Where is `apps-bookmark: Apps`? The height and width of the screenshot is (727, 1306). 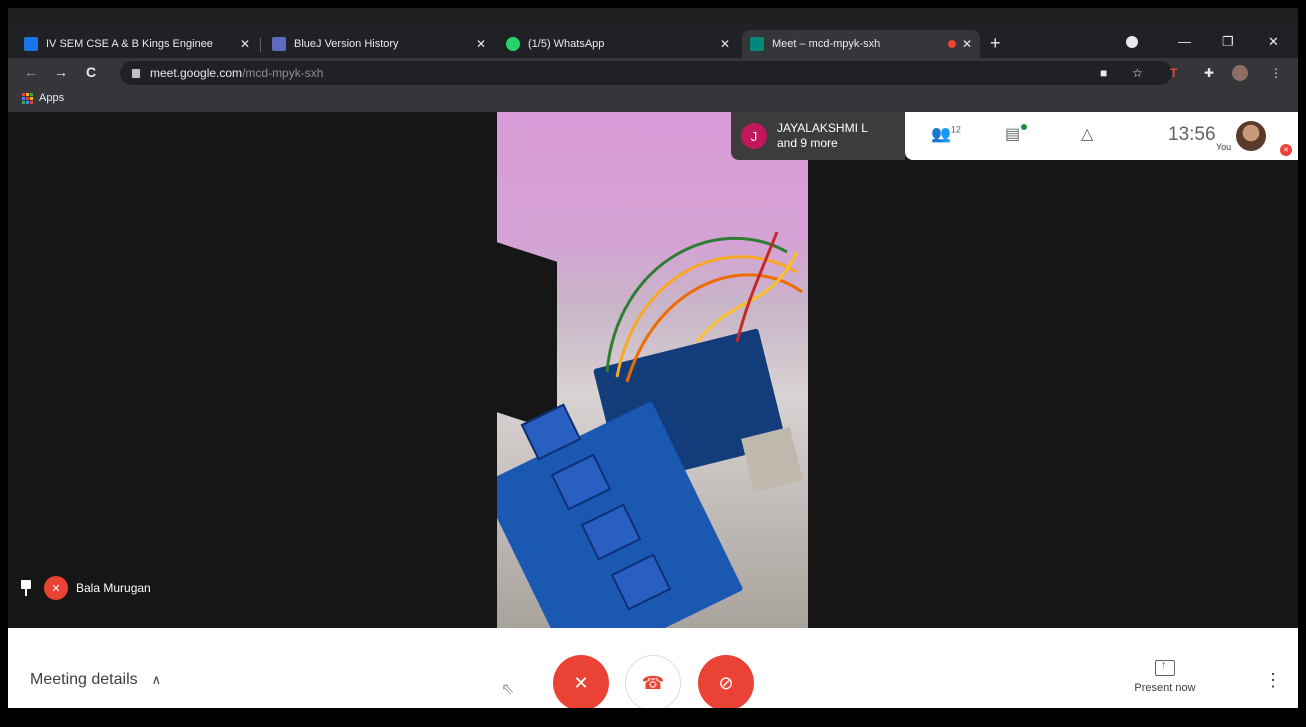
apps-bookmark: Apps is located at coordinates (43, 98).